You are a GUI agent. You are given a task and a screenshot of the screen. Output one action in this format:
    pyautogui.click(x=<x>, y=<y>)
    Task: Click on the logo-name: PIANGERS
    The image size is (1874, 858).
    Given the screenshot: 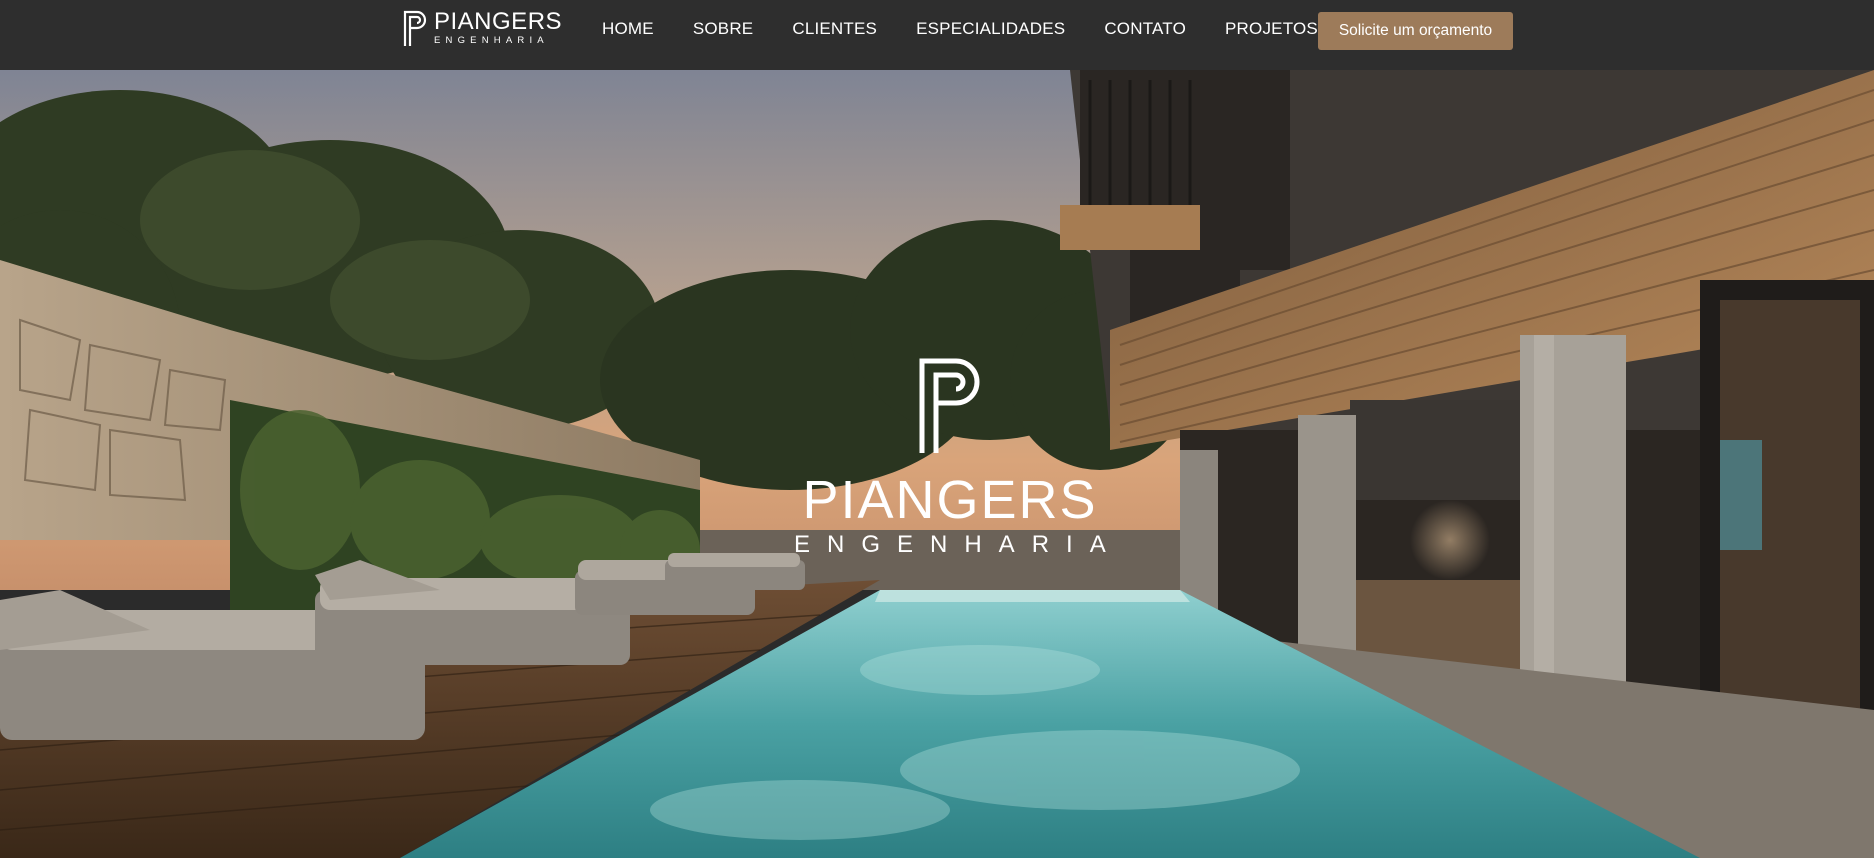 What is the action you would take?
    pyautogui.click(x=498, y=22)
    